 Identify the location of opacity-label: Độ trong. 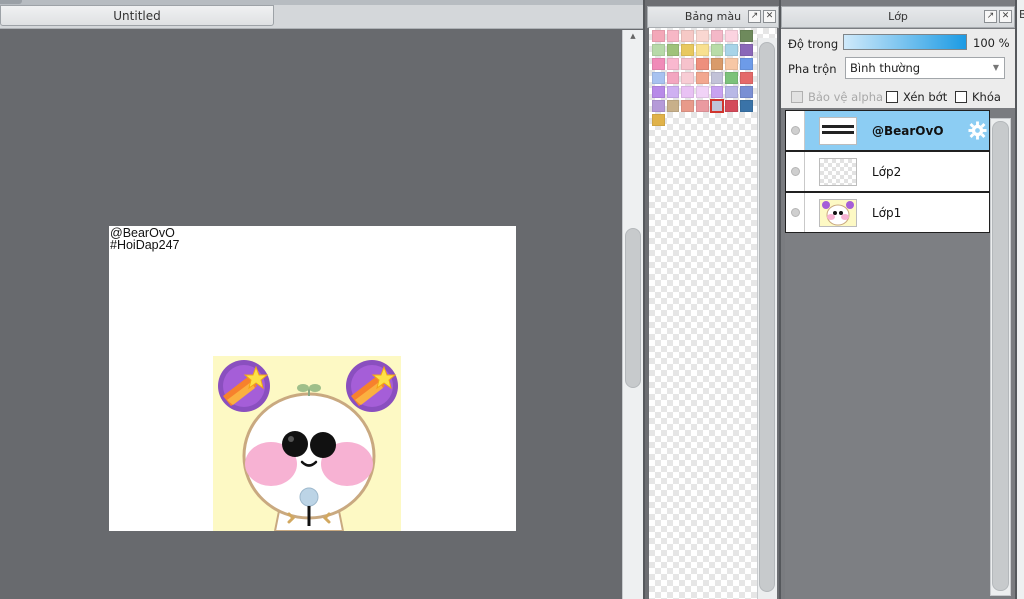
(813, 44).